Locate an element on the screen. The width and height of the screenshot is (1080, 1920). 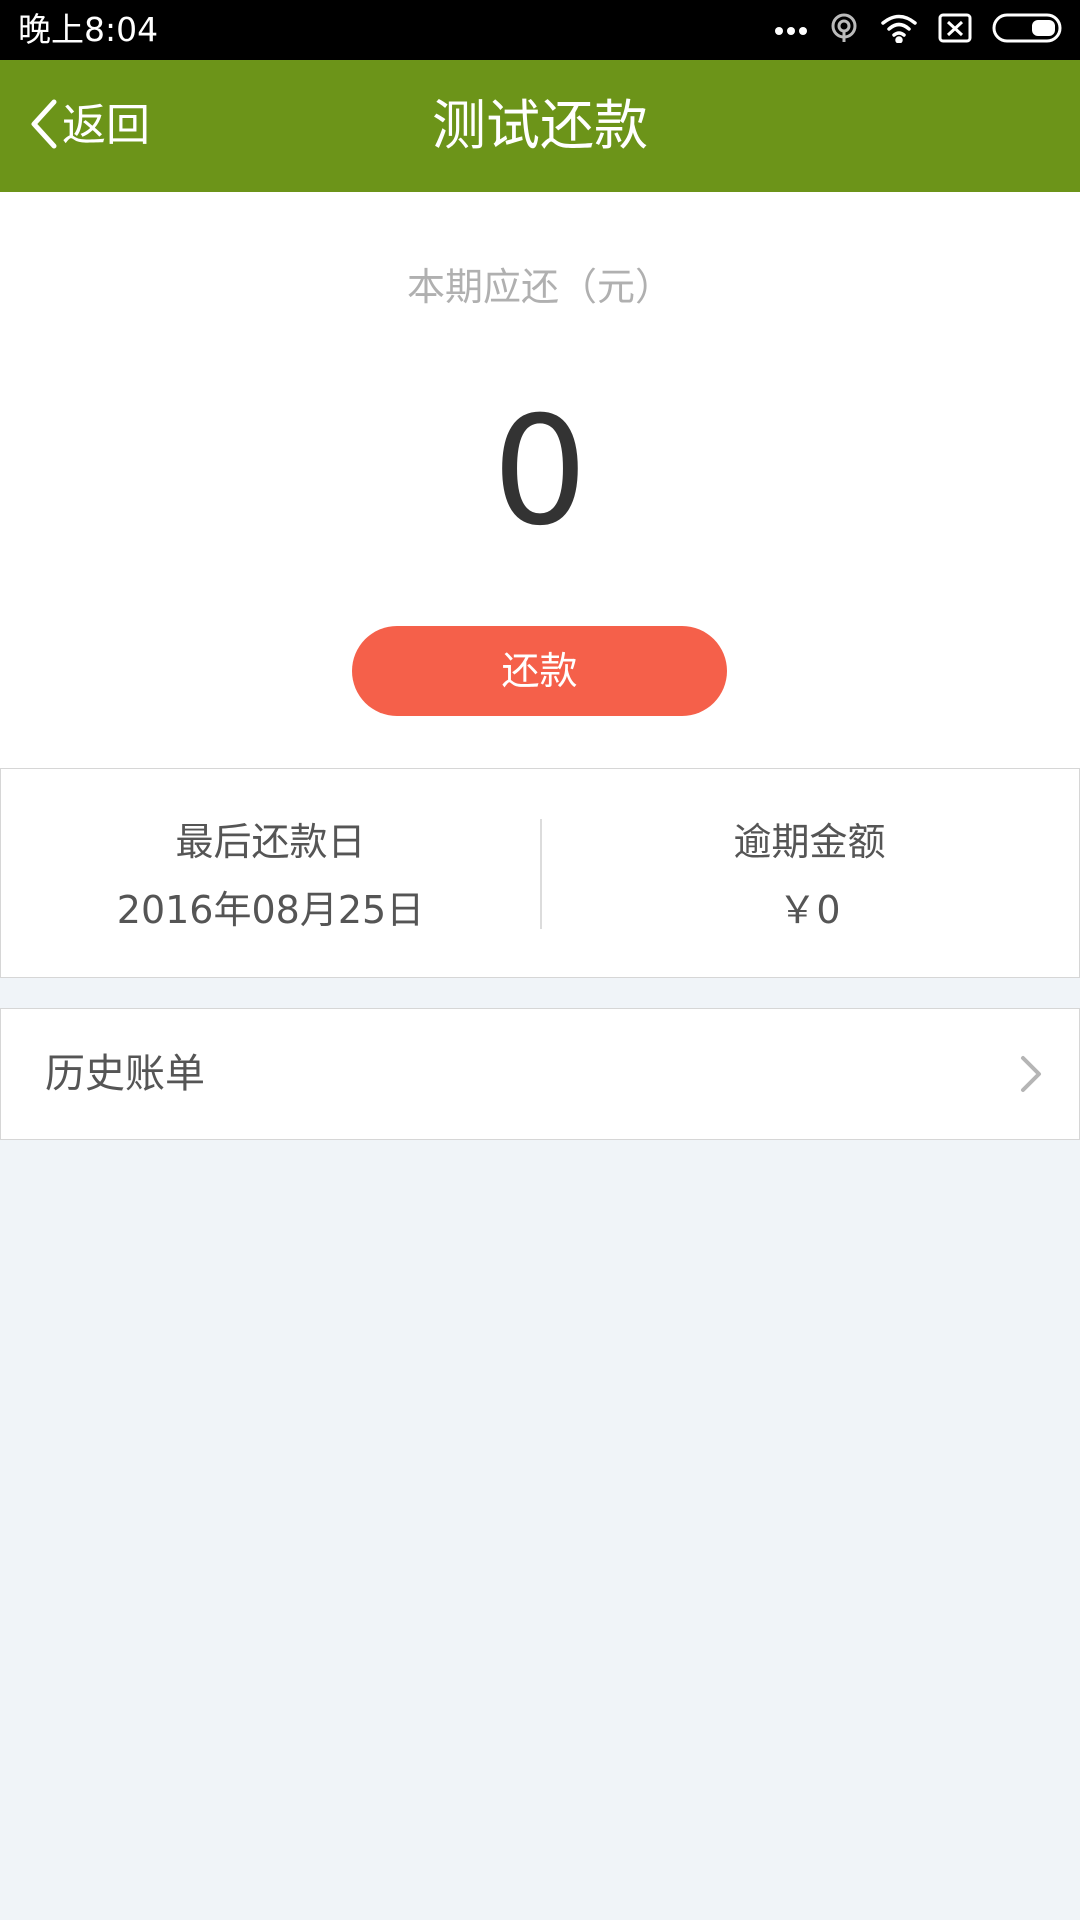
page-title: 测试还款 is located at coordinates (540, 125).